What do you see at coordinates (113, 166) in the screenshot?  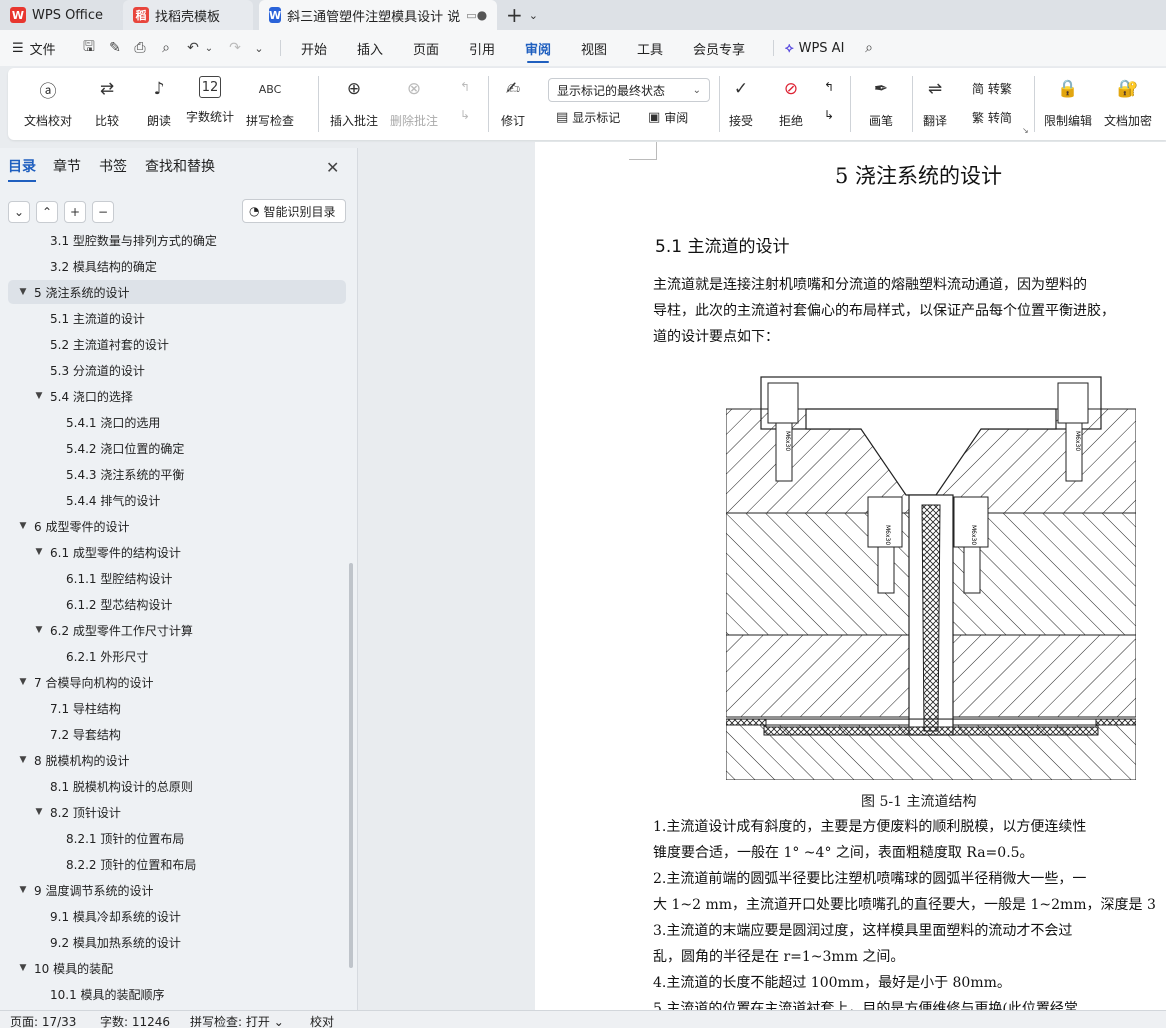 I see `nav-tab-bookmarks: 书签` at bounding box center [113, 166].